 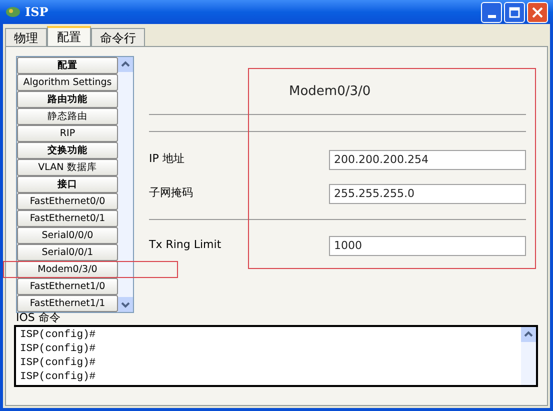 What do you see at coordinates (528, 356) in the screenshot?
I see `console-scrollbar` at bounding box center [528, 356].